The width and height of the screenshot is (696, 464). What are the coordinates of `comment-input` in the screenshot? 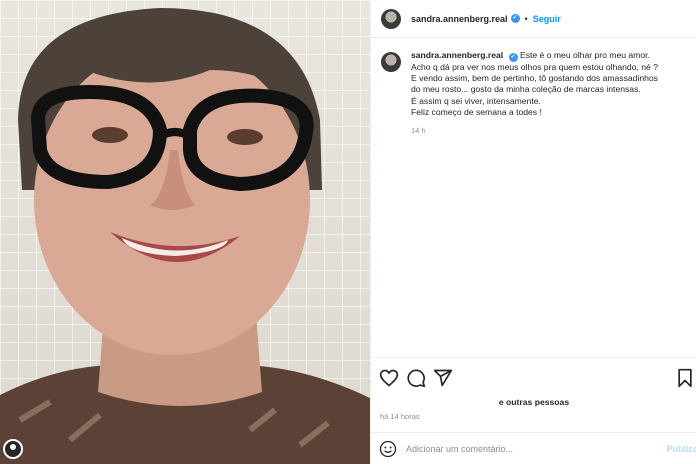 It's located at (526, 448).